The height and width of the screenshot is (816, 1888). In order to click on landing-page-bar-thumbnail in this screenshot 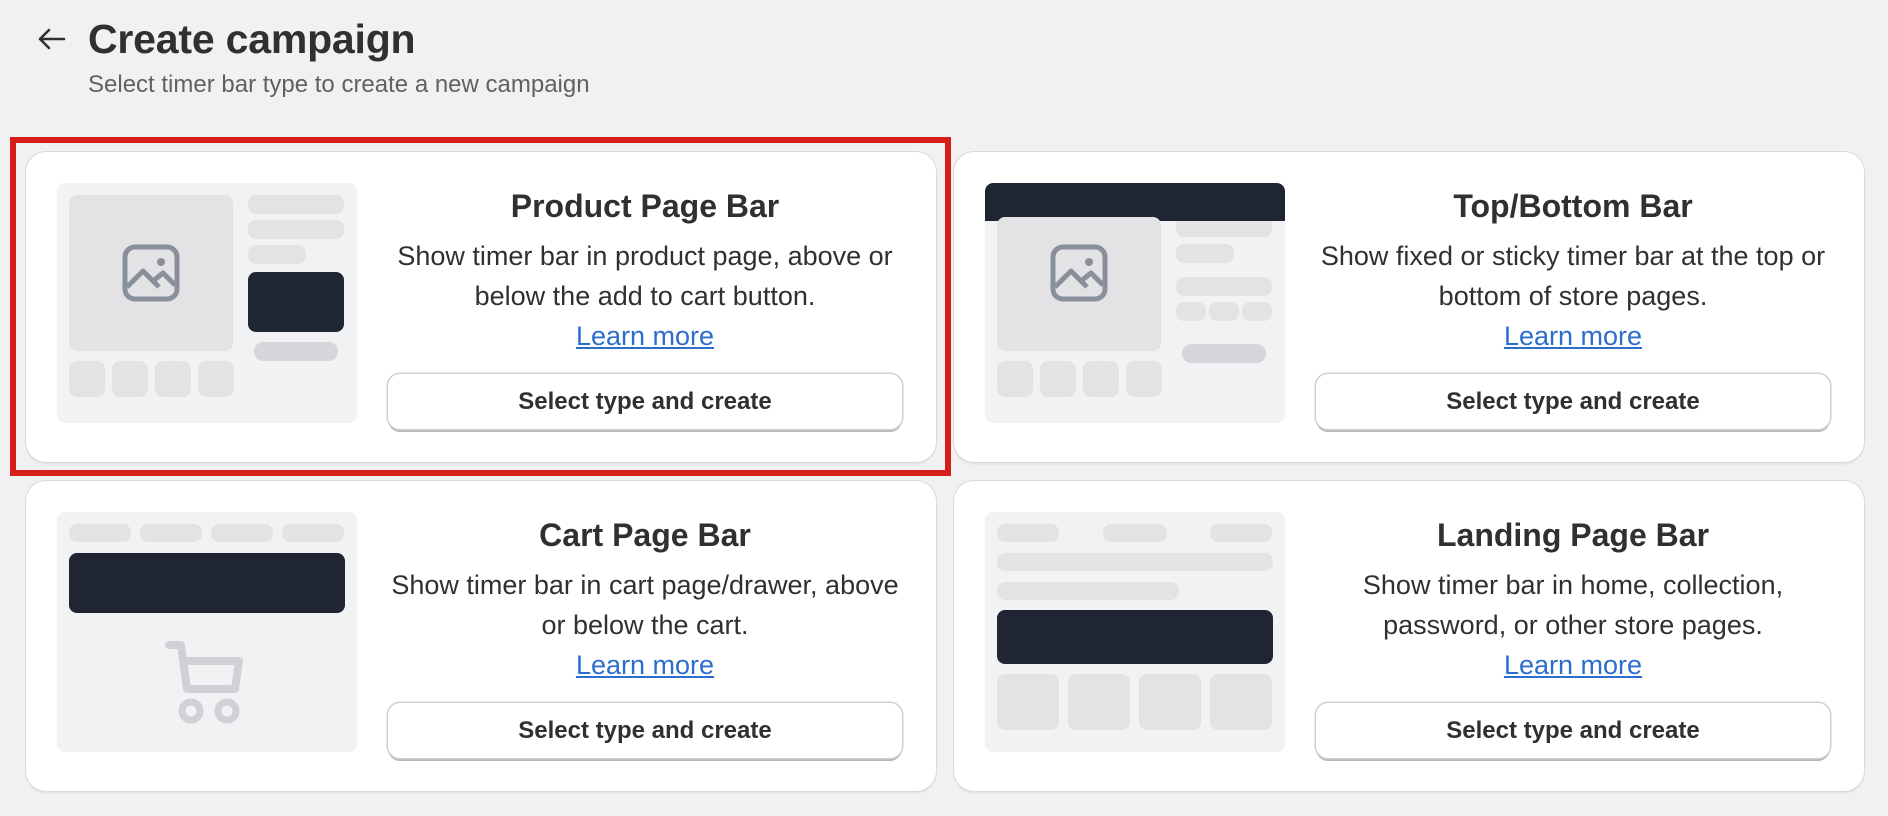, I will do `click(1135, 632)`.